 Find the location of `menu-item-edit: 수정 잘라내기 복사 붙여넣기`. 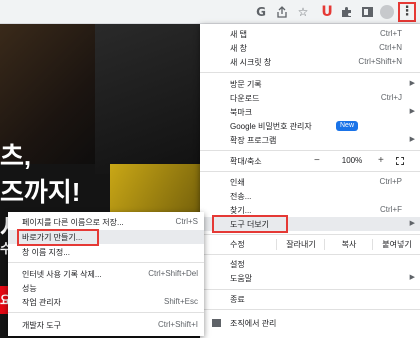

menu-item-edit: 수정 잘라내기 복사 붙여넣기 is located at coordinates (310, 244).